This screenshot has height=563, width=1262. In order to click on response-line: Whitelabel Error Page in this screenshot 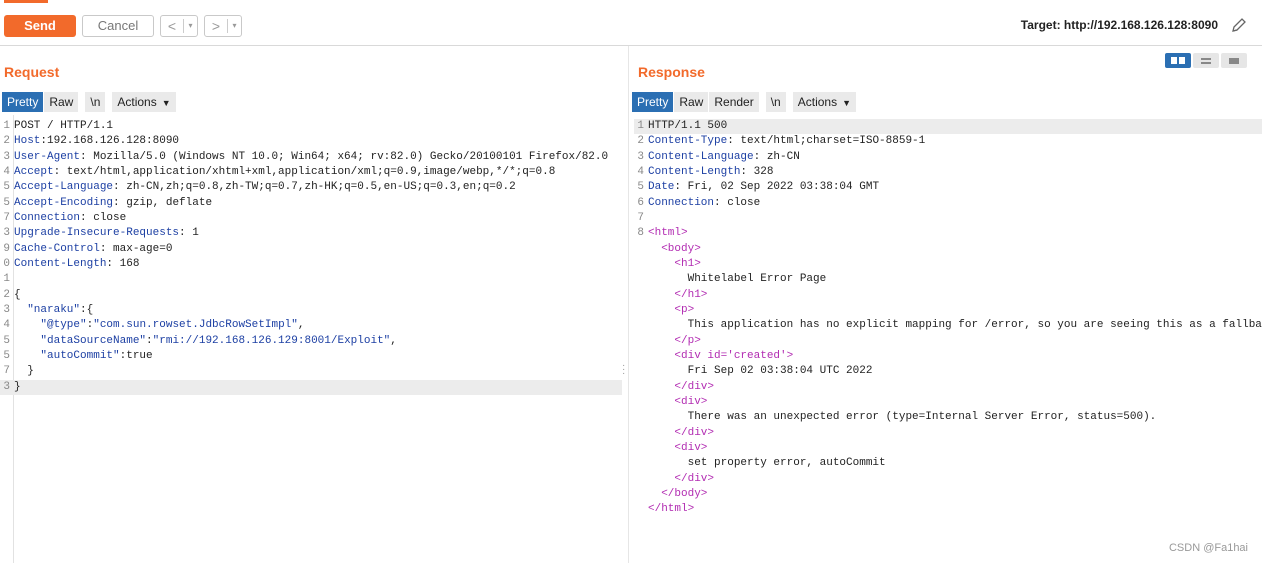, I will do `click(948, 279)`.